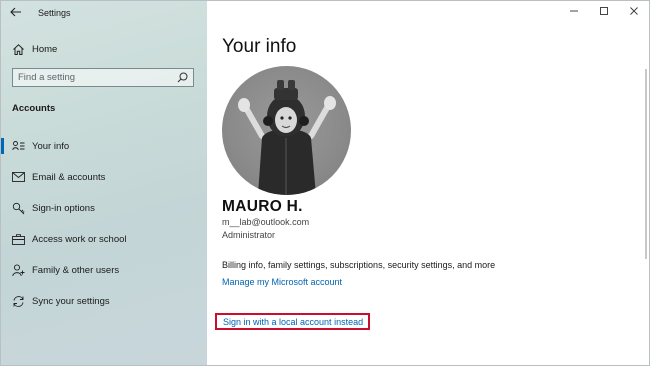 The width and height of the screenshot is (650, 366). Describe the element at coordinates (34, 108) in the screenshot. I see `section-label-accounts: Accounts` at that location.